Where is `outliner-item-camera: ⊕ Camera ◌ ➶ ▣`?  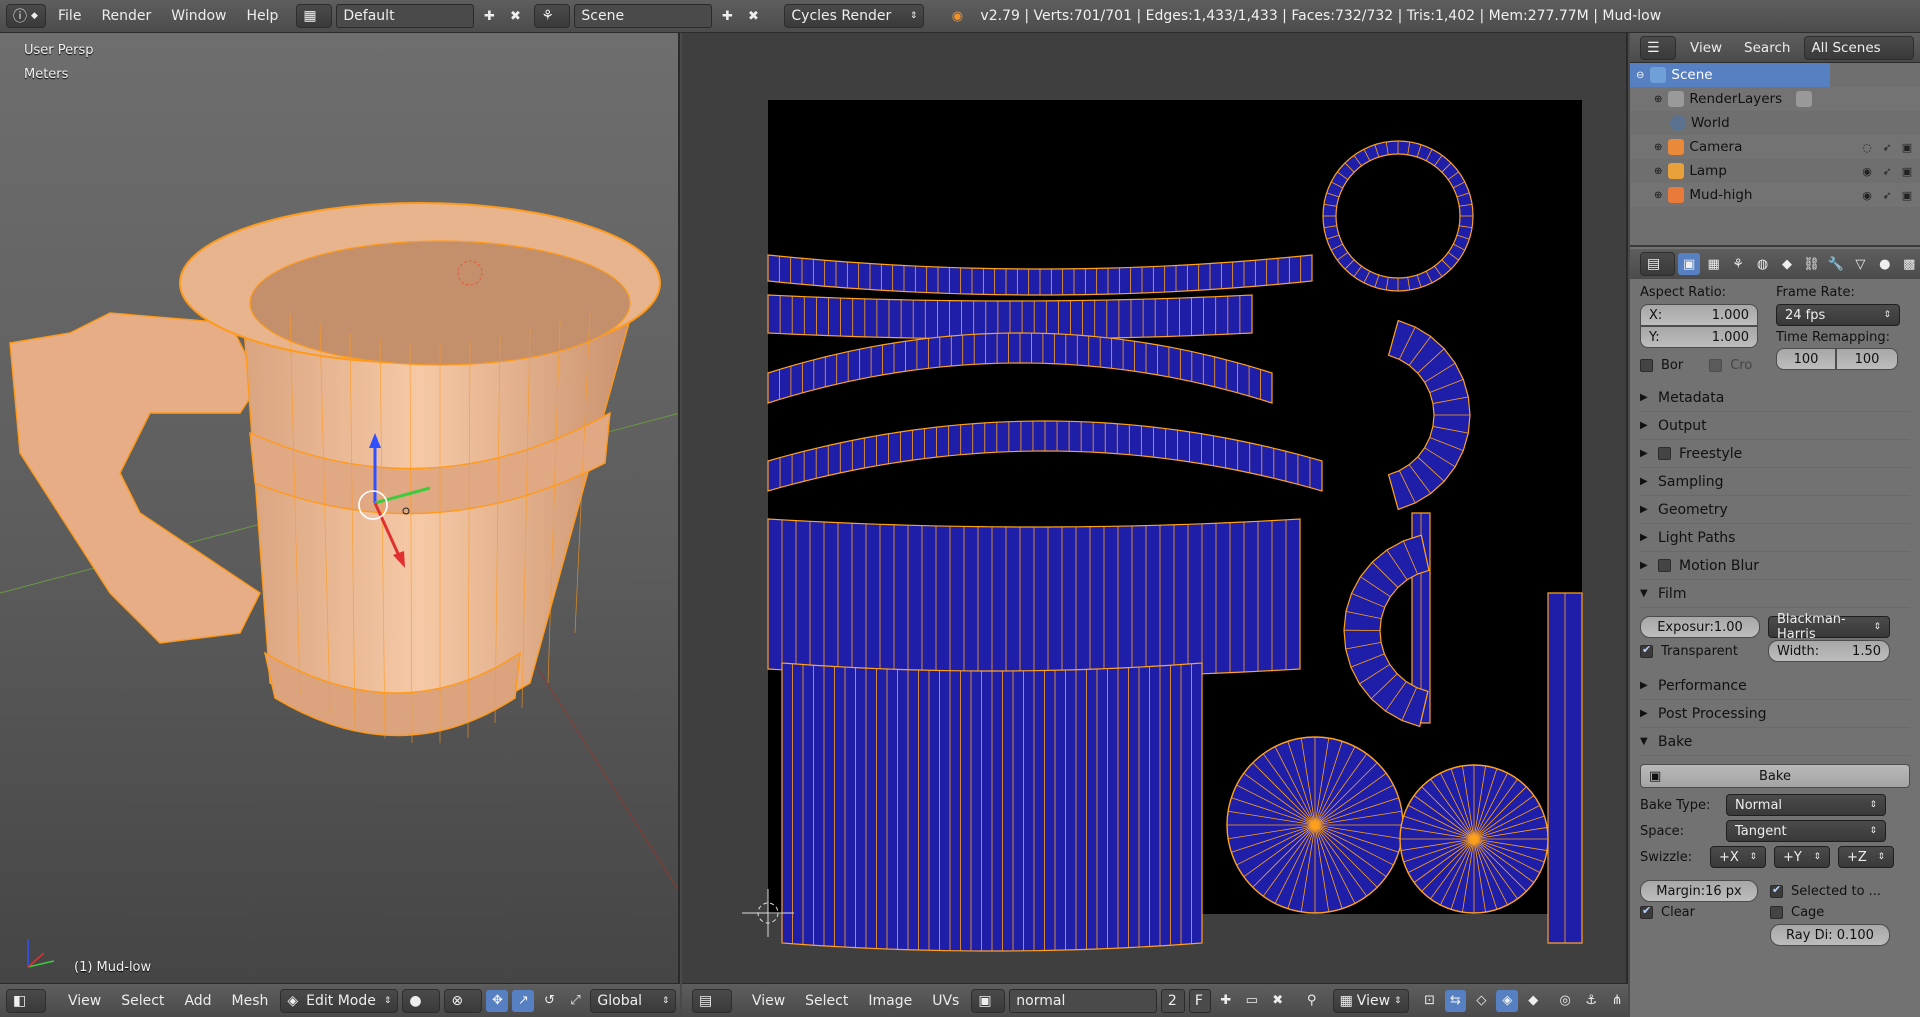 outliner-item-camera: ⊕ Camera ◌ ➶ ▣ is located at coordinates (1775, 147).